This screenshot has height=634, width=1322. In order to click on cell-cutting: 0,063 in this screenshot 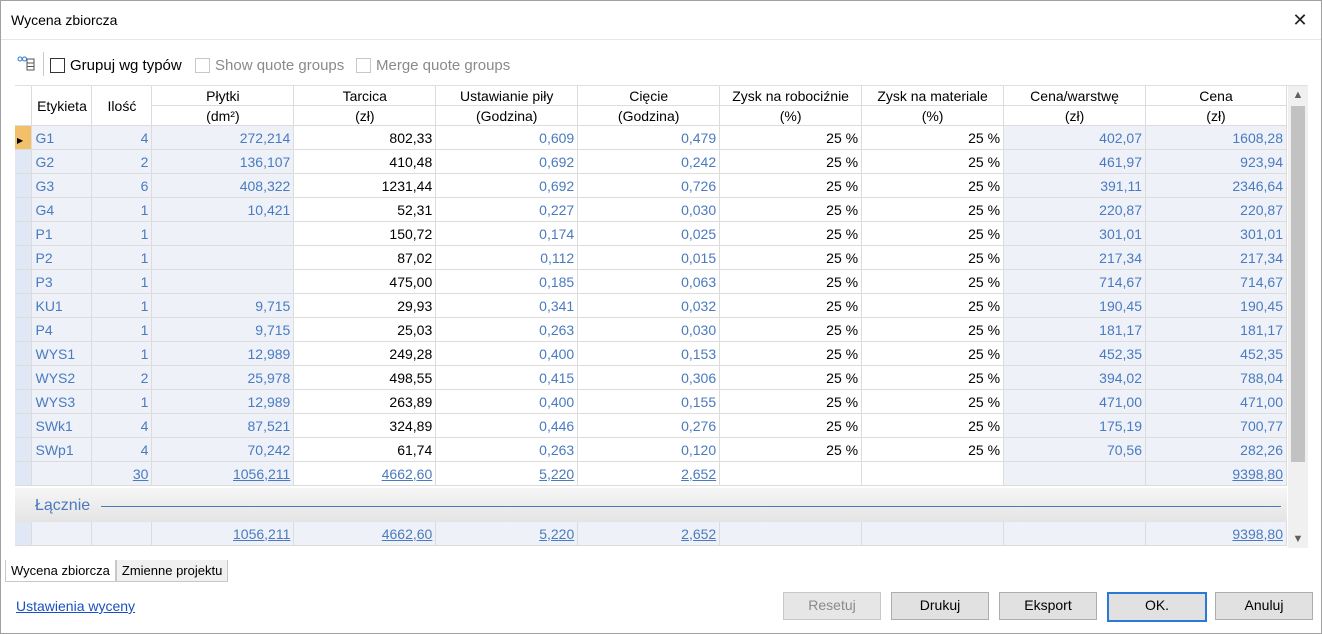, I will do `click(649, 281)`.